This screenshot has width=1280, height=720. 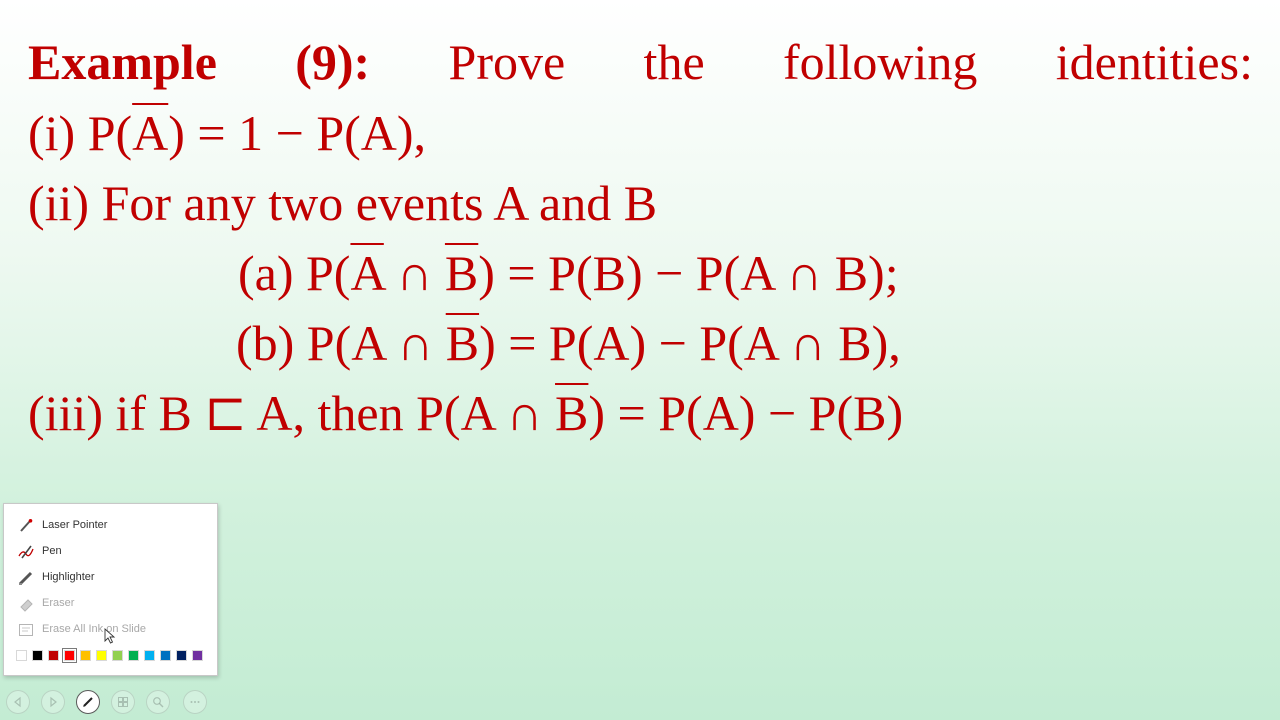 I want to click on title-word-2: the, so click(x=674, y=62).